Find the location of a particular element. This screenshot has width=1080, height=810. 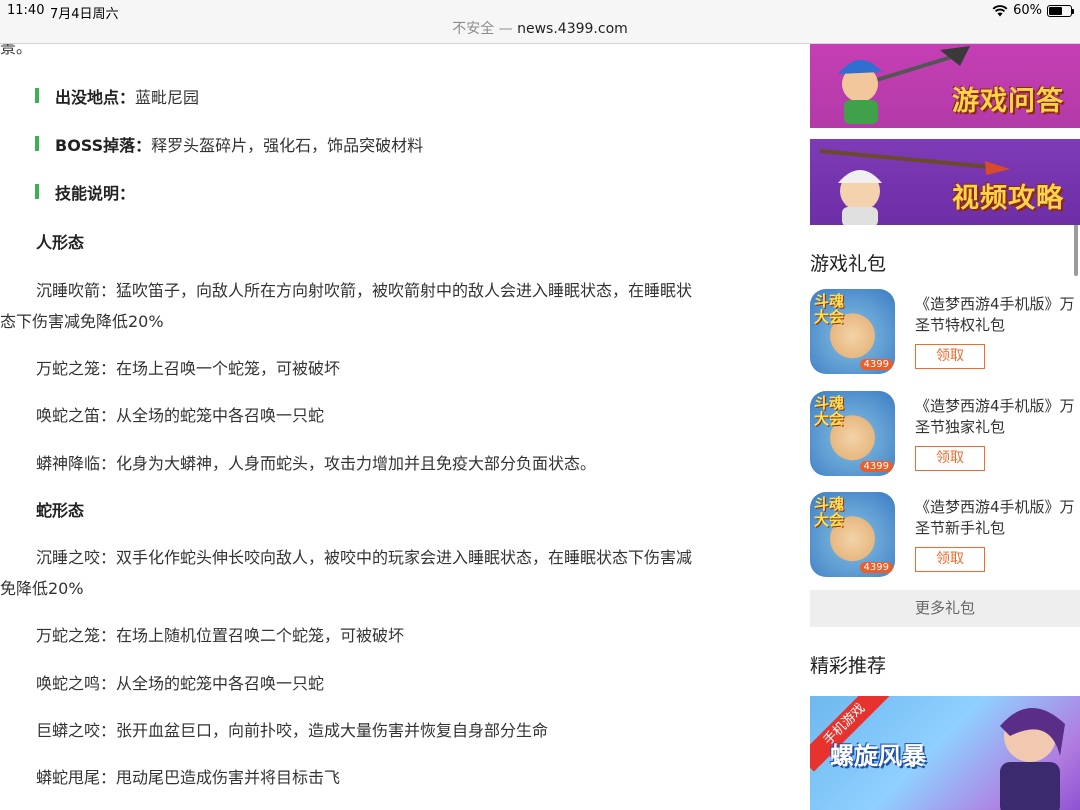

battery-percent: 60% is located at coordinates (1027, 10).